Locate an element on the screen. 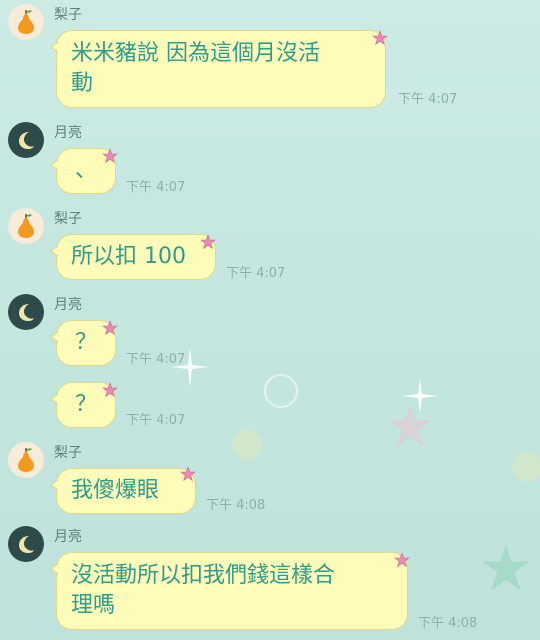 This screenshot has height=640, width=540. message-text: 沒活動所以扣我們錢這樣合 理嗎 is located at coordinates (203, 590).